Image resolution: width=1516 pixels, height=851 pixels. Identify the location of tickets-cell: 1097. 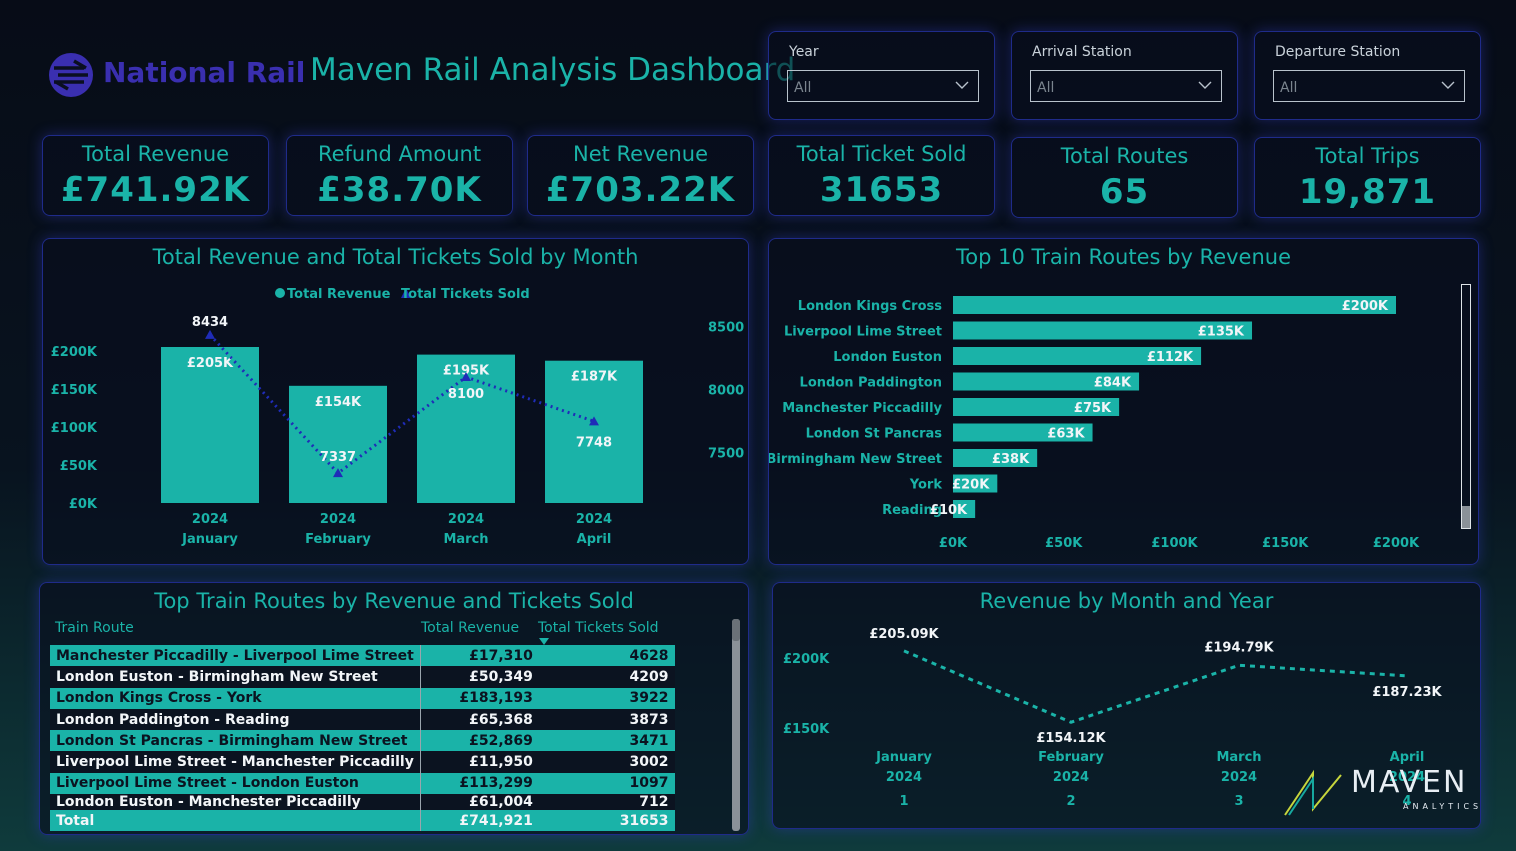
(606, 783).